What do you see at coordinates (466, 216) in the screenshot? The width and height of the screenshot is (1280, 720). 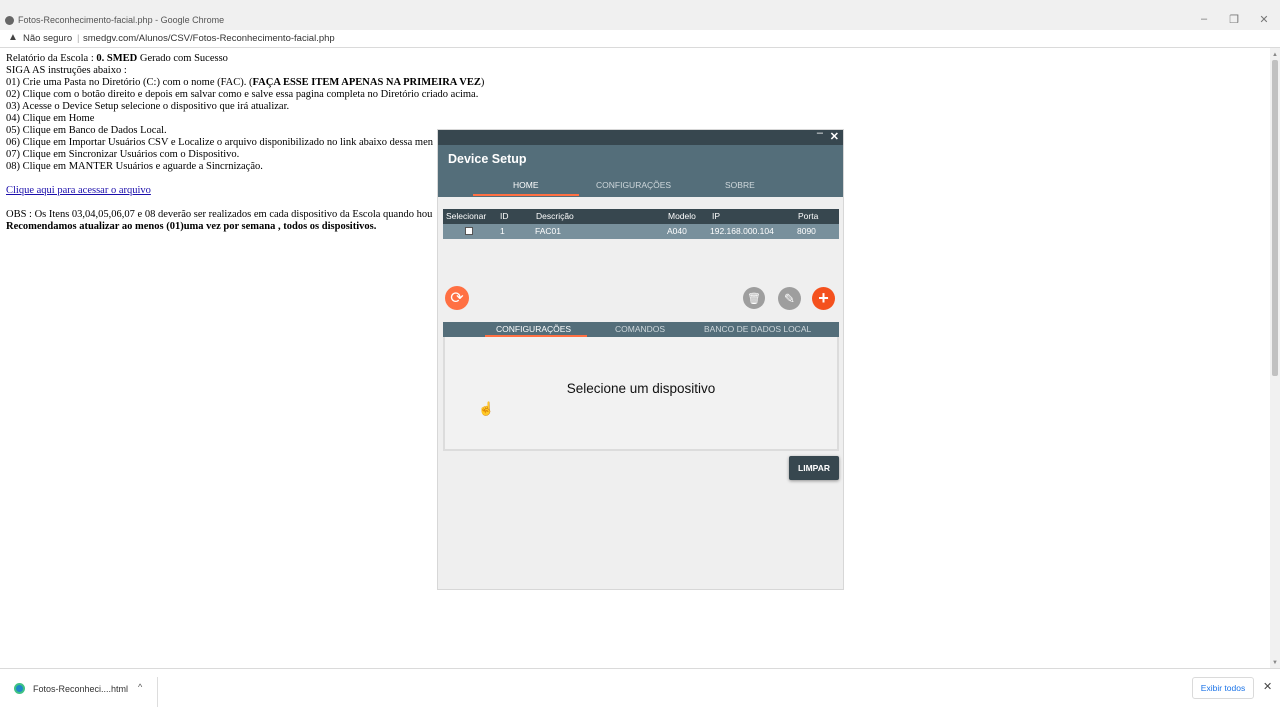 I see `col-selecionar: Selecionar` at bounding box center [466, 216].